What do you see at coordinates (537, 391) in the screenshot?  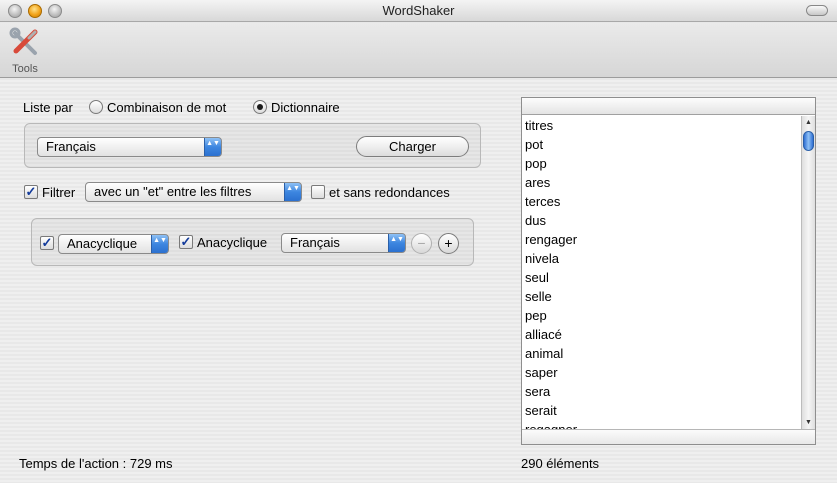 I see `list-item: sera` at bounding box center [537, 391].